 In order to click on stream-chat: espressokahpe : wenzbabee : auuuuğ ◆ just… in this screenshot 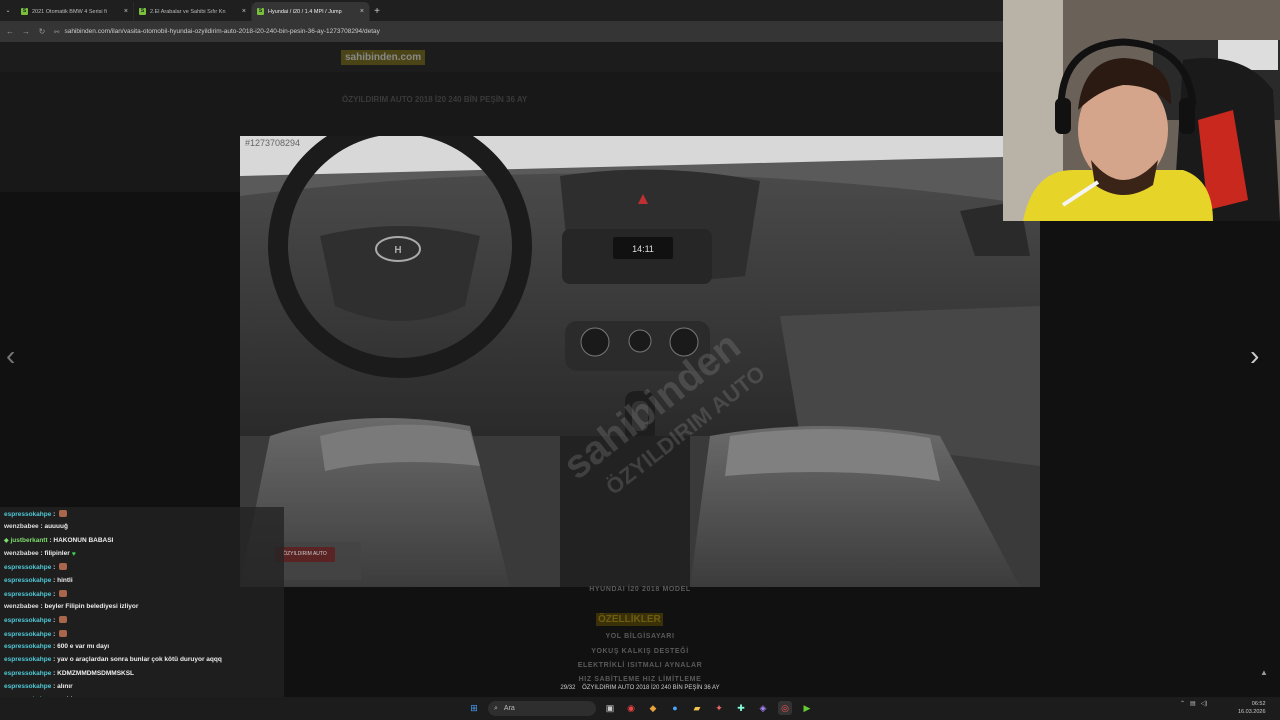, I will do `click(142, 613)`.